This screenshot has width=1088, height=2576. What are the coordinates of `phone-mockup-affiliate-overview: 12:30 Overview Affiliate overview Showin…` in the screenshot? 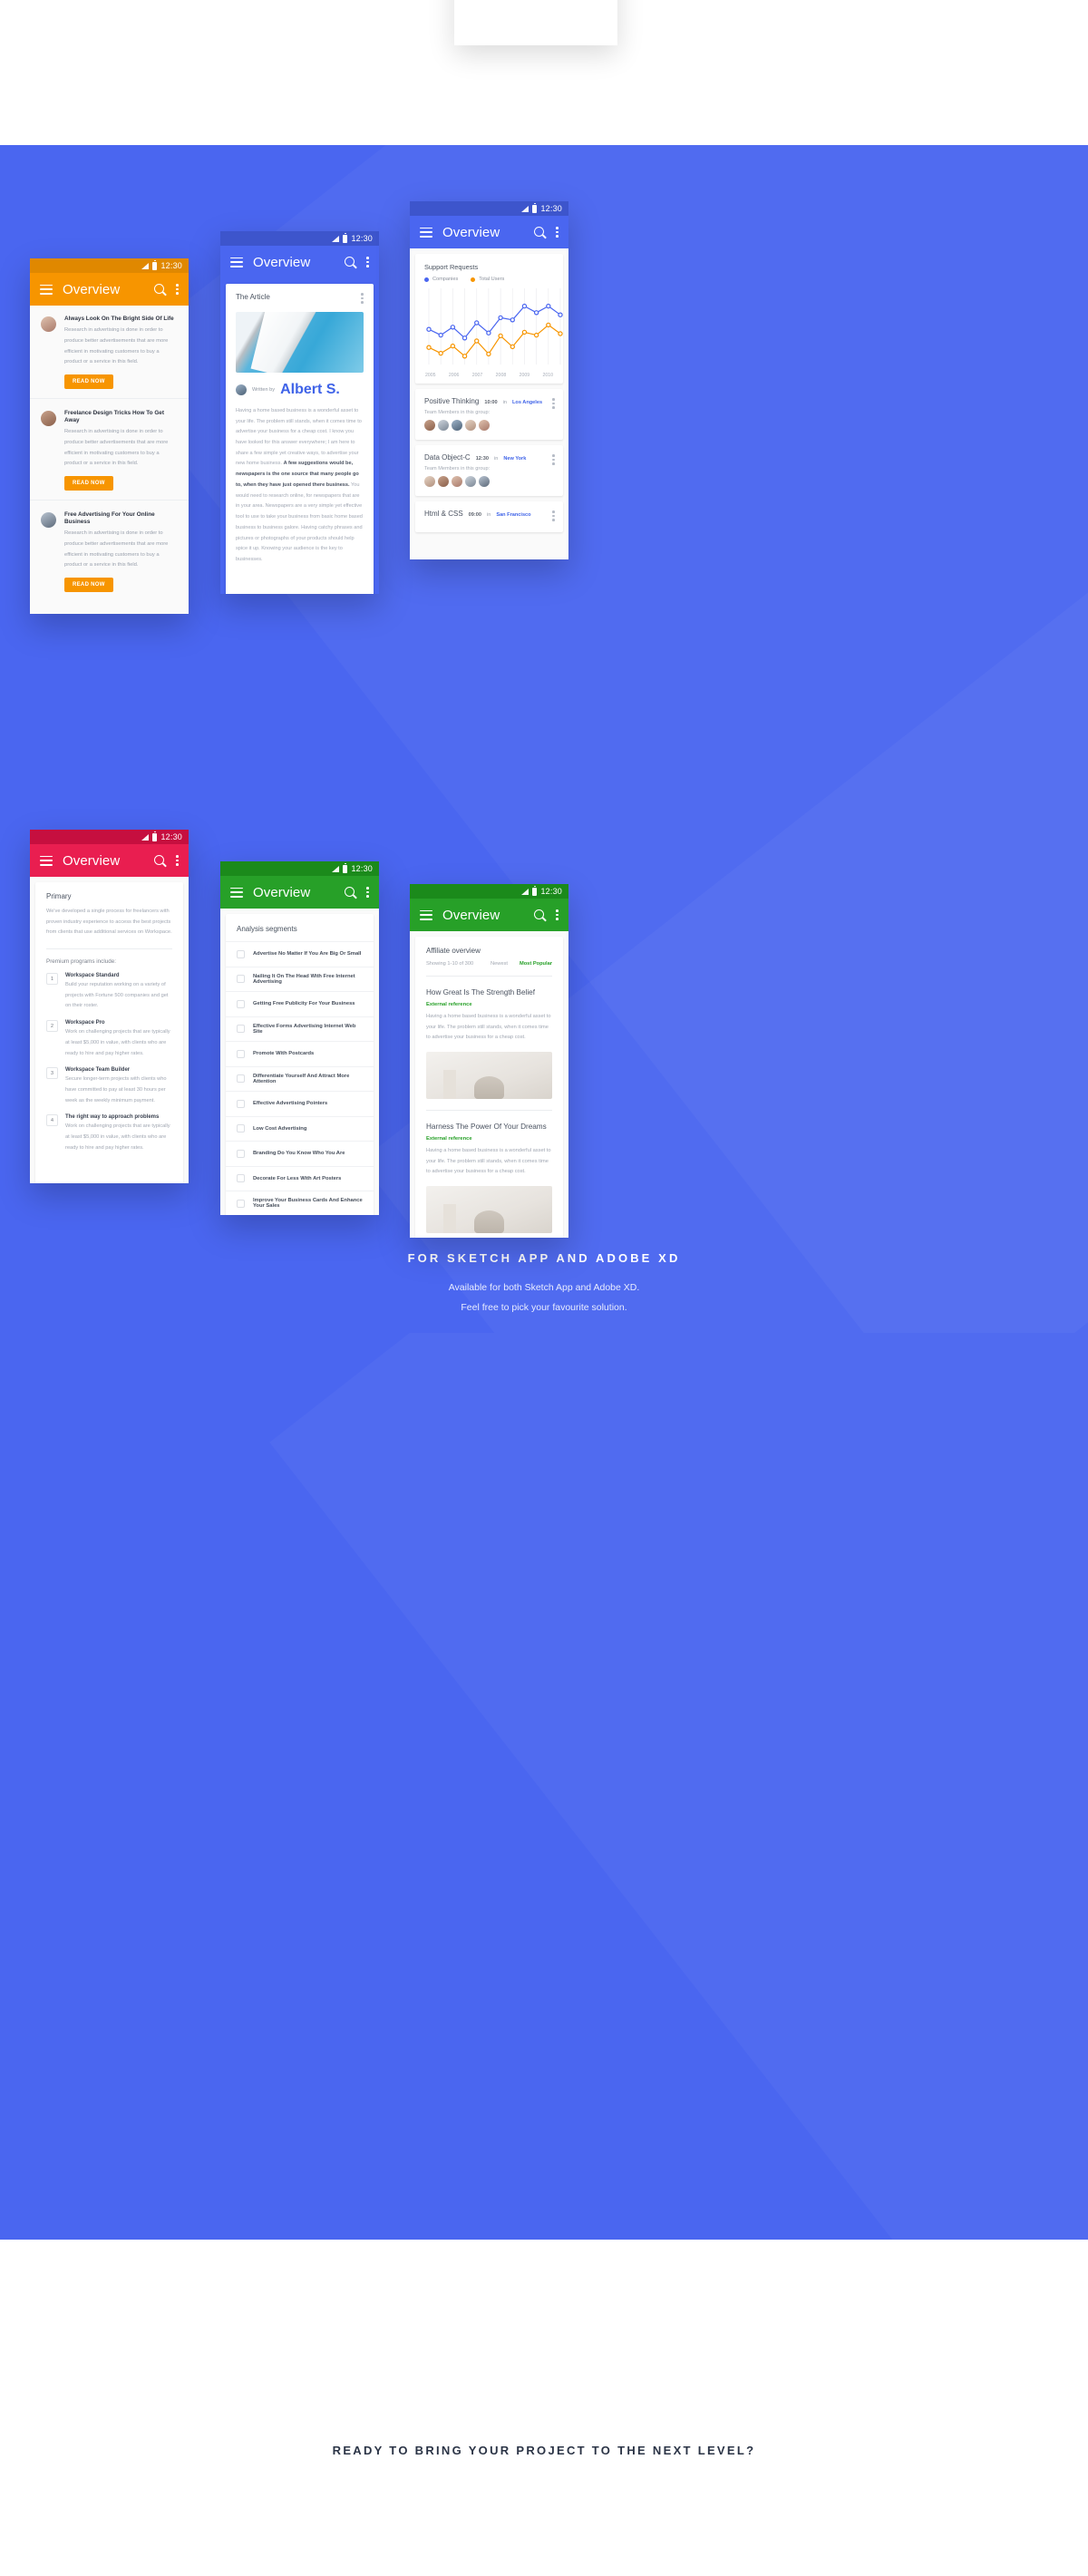 It's located at (489, 1061).